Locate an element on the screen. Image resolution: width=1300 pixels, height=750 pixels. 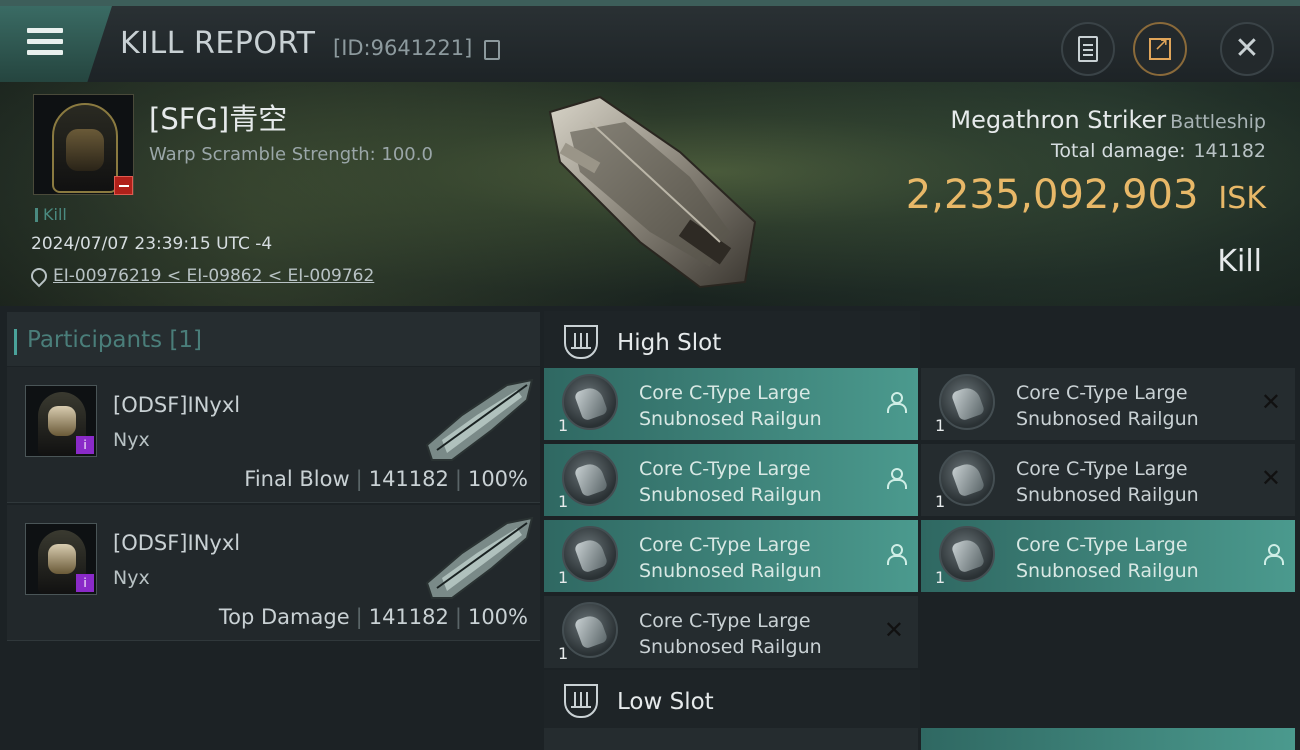
participants-header: Participants [1] is located at coordinates (273, 339).